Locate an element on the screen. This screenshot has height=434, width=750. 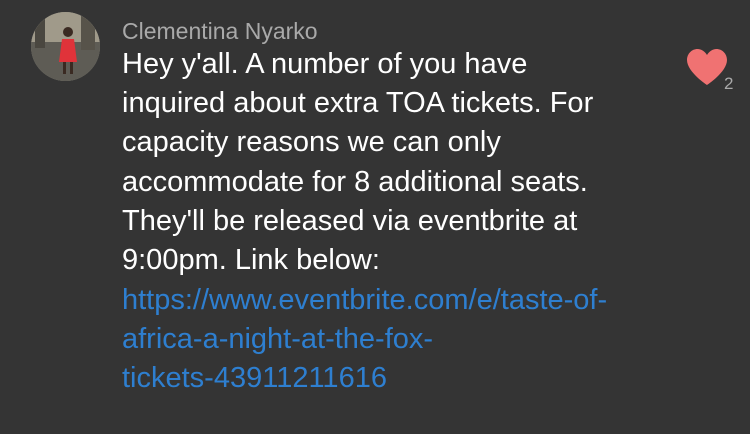
avatar-photo is located at coordinates (65, 46).